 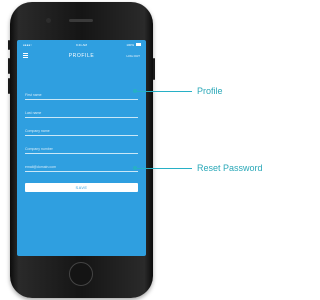 I want to click on front-camera, so click(x=48, y=20).